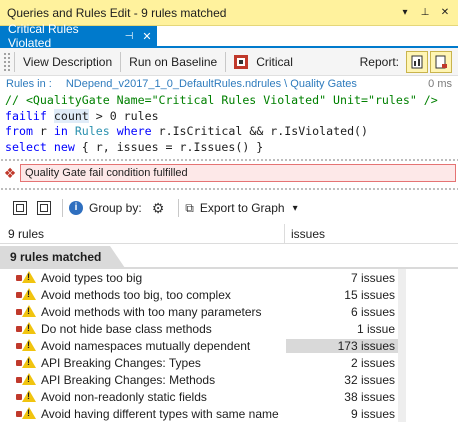  Describe the element at coordinates (126, 328) in the screenshot. I see `rule-name: Do not hide base class methods` at that location.